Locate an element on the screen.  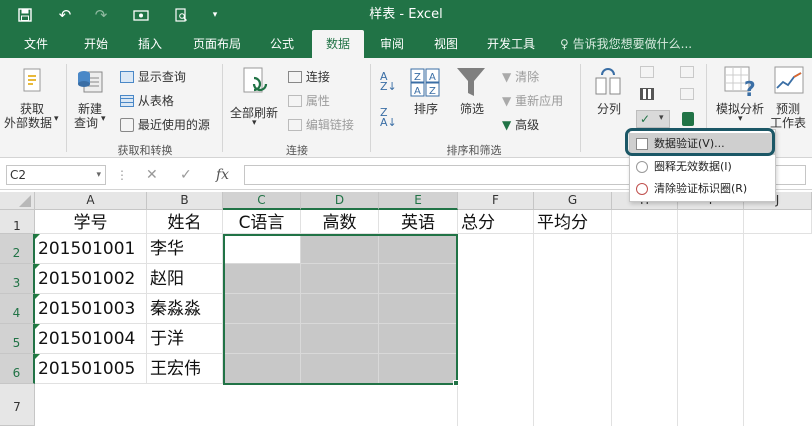
cell-e2 is located at coordinates (418, 249).